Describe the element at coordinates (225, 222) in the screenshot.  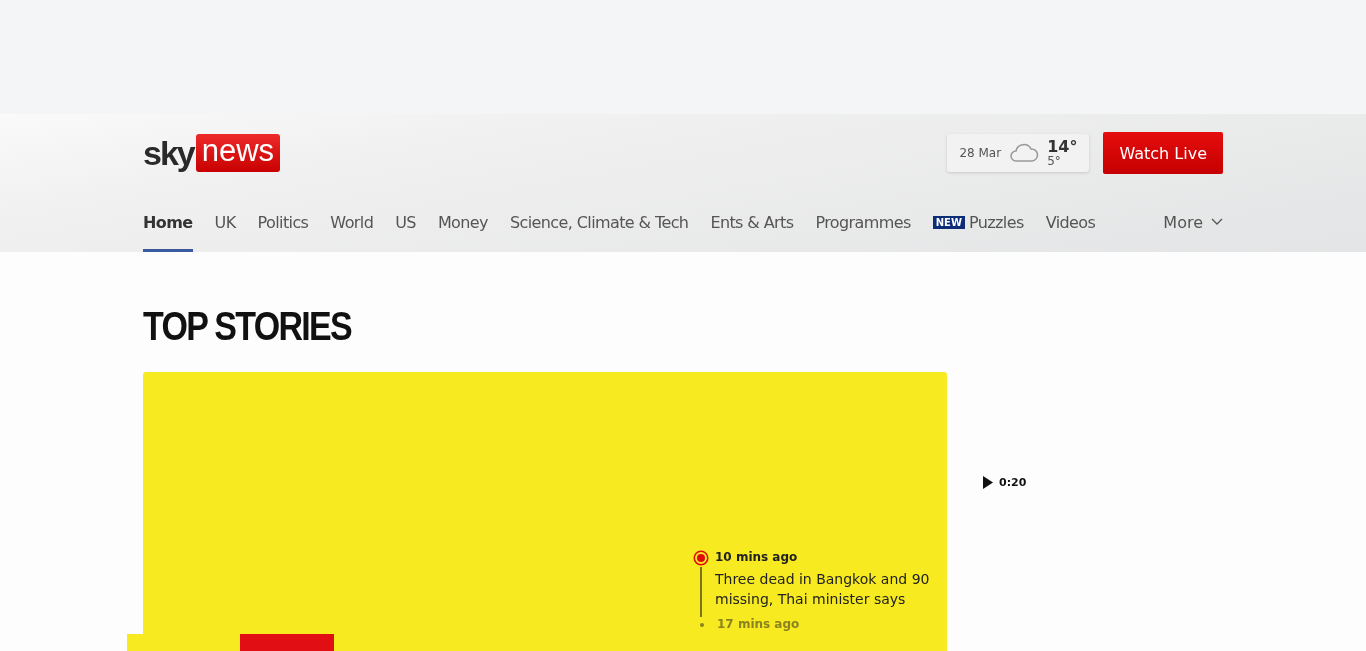
I see `nav-tab: UK` at that location.